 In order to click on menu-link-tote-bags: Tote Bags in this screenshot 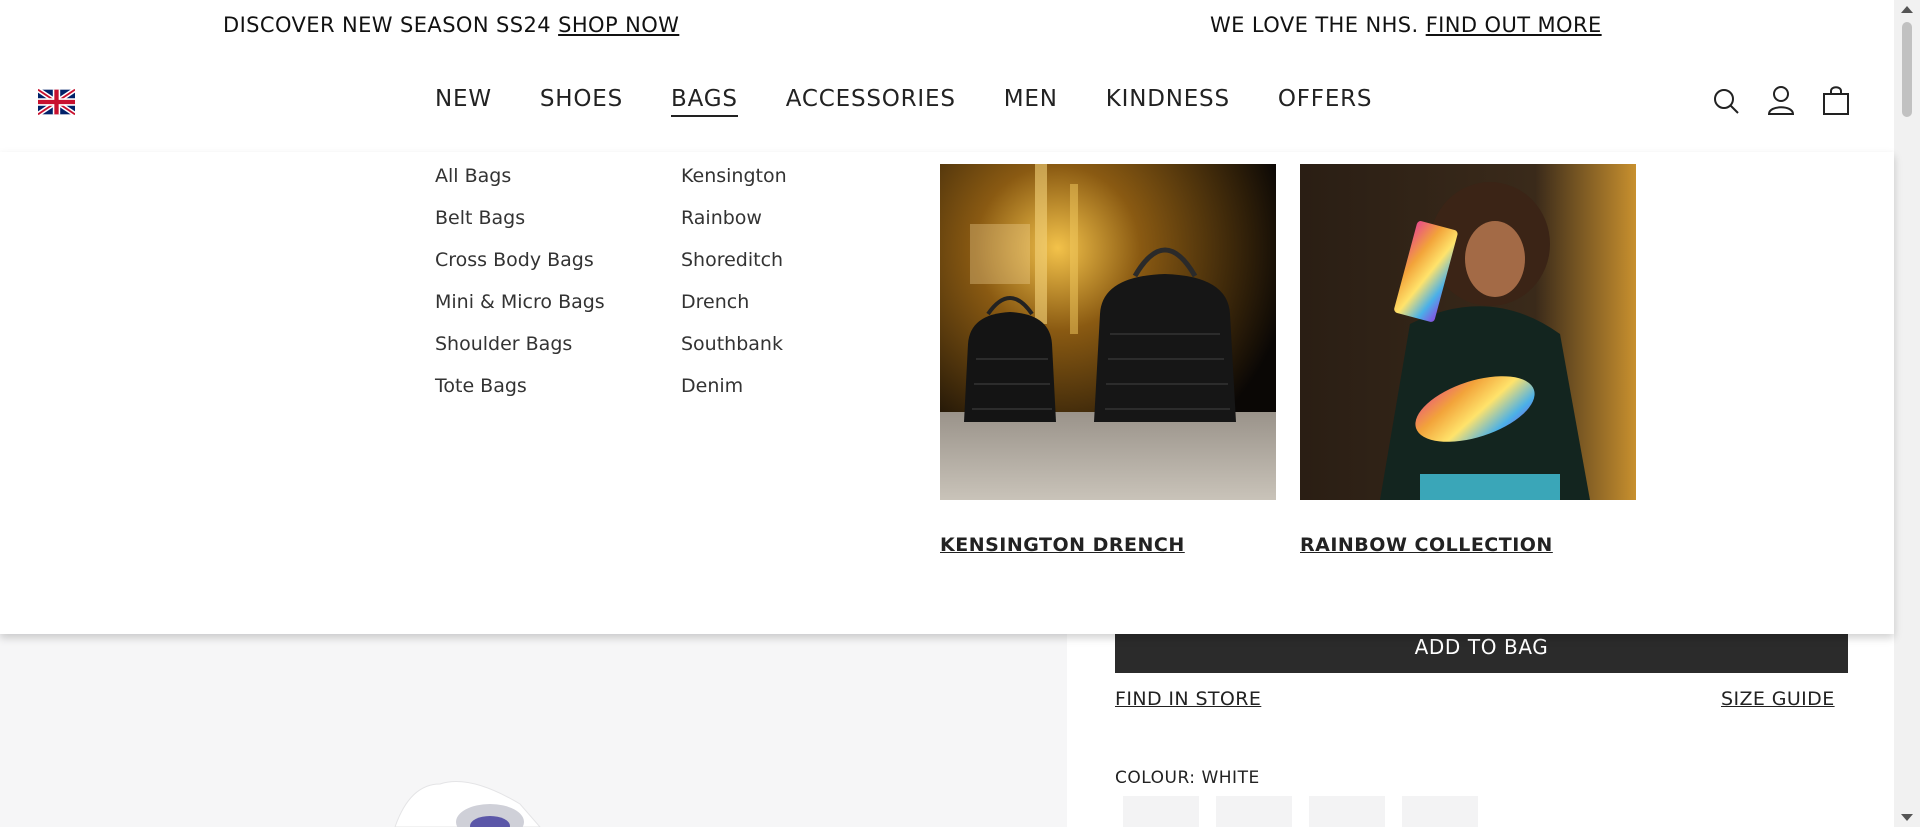, I will do `click(520, 395)`.